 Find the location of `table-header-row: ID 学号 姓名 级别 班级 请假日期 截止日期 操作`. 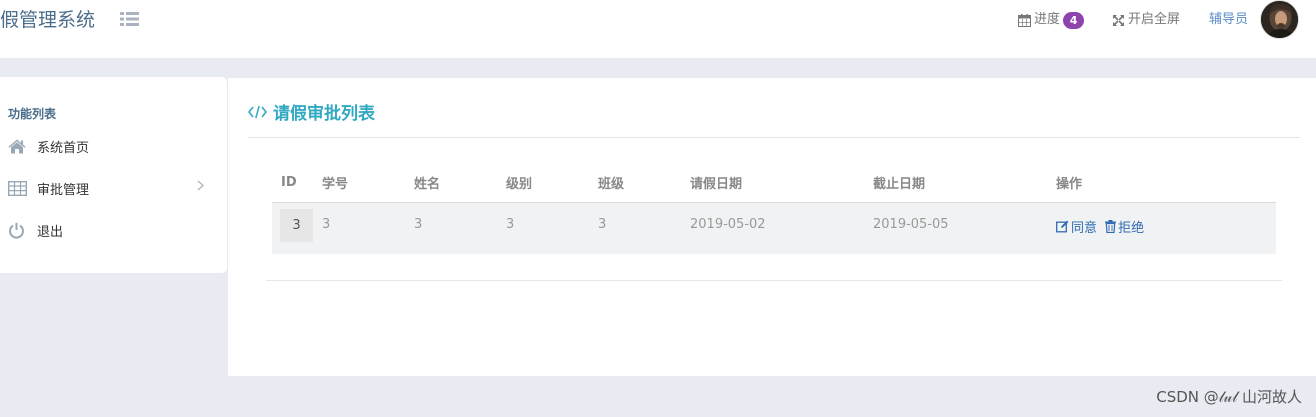

table-header-row: ID 学号 姓名 级别 班级 请假日期 截止日期 操作 is located at coordinates (774, 183).